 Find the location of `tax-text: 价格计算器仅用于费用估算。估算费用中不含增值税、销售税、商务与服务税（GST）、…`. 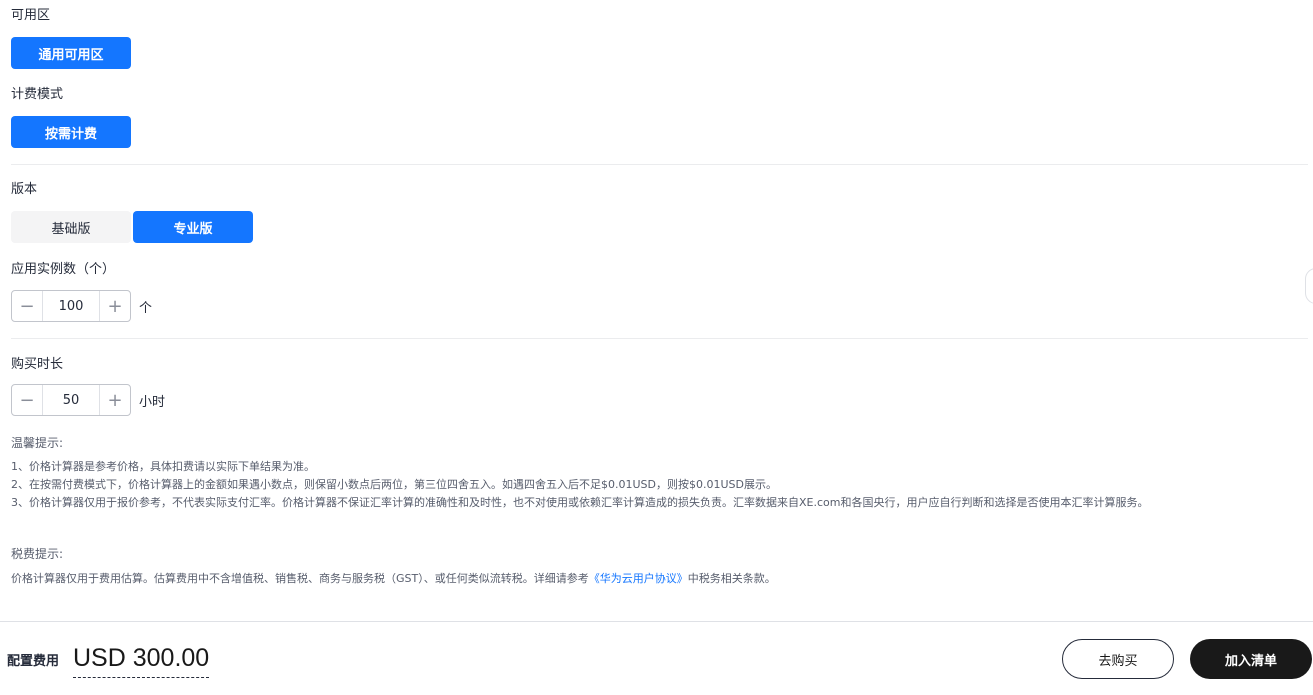

tax-text: 价格计算器仅用于费用估算。估算费用中不含增值税、销售税、商务与服务税（GST）、… is located at coordinates (393, 579).